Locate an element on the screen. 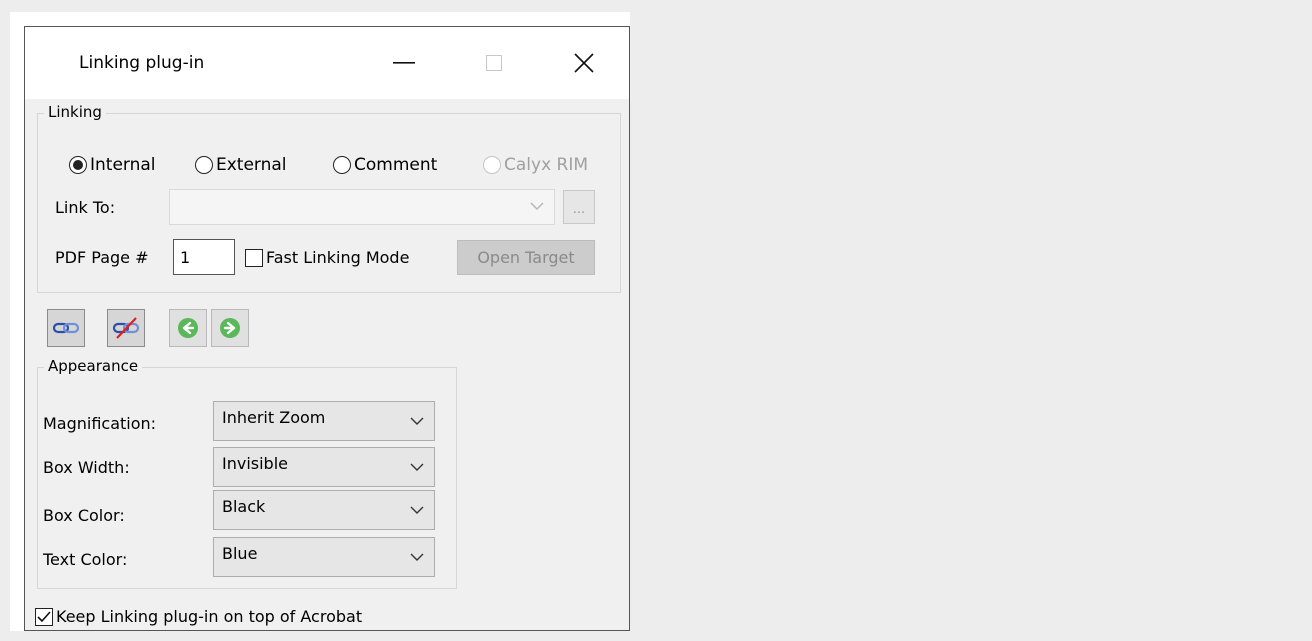 Image resolution: width=1312 pixels, height=641 pixels. text-color-value: Blue is located at coordinates (240, 553).